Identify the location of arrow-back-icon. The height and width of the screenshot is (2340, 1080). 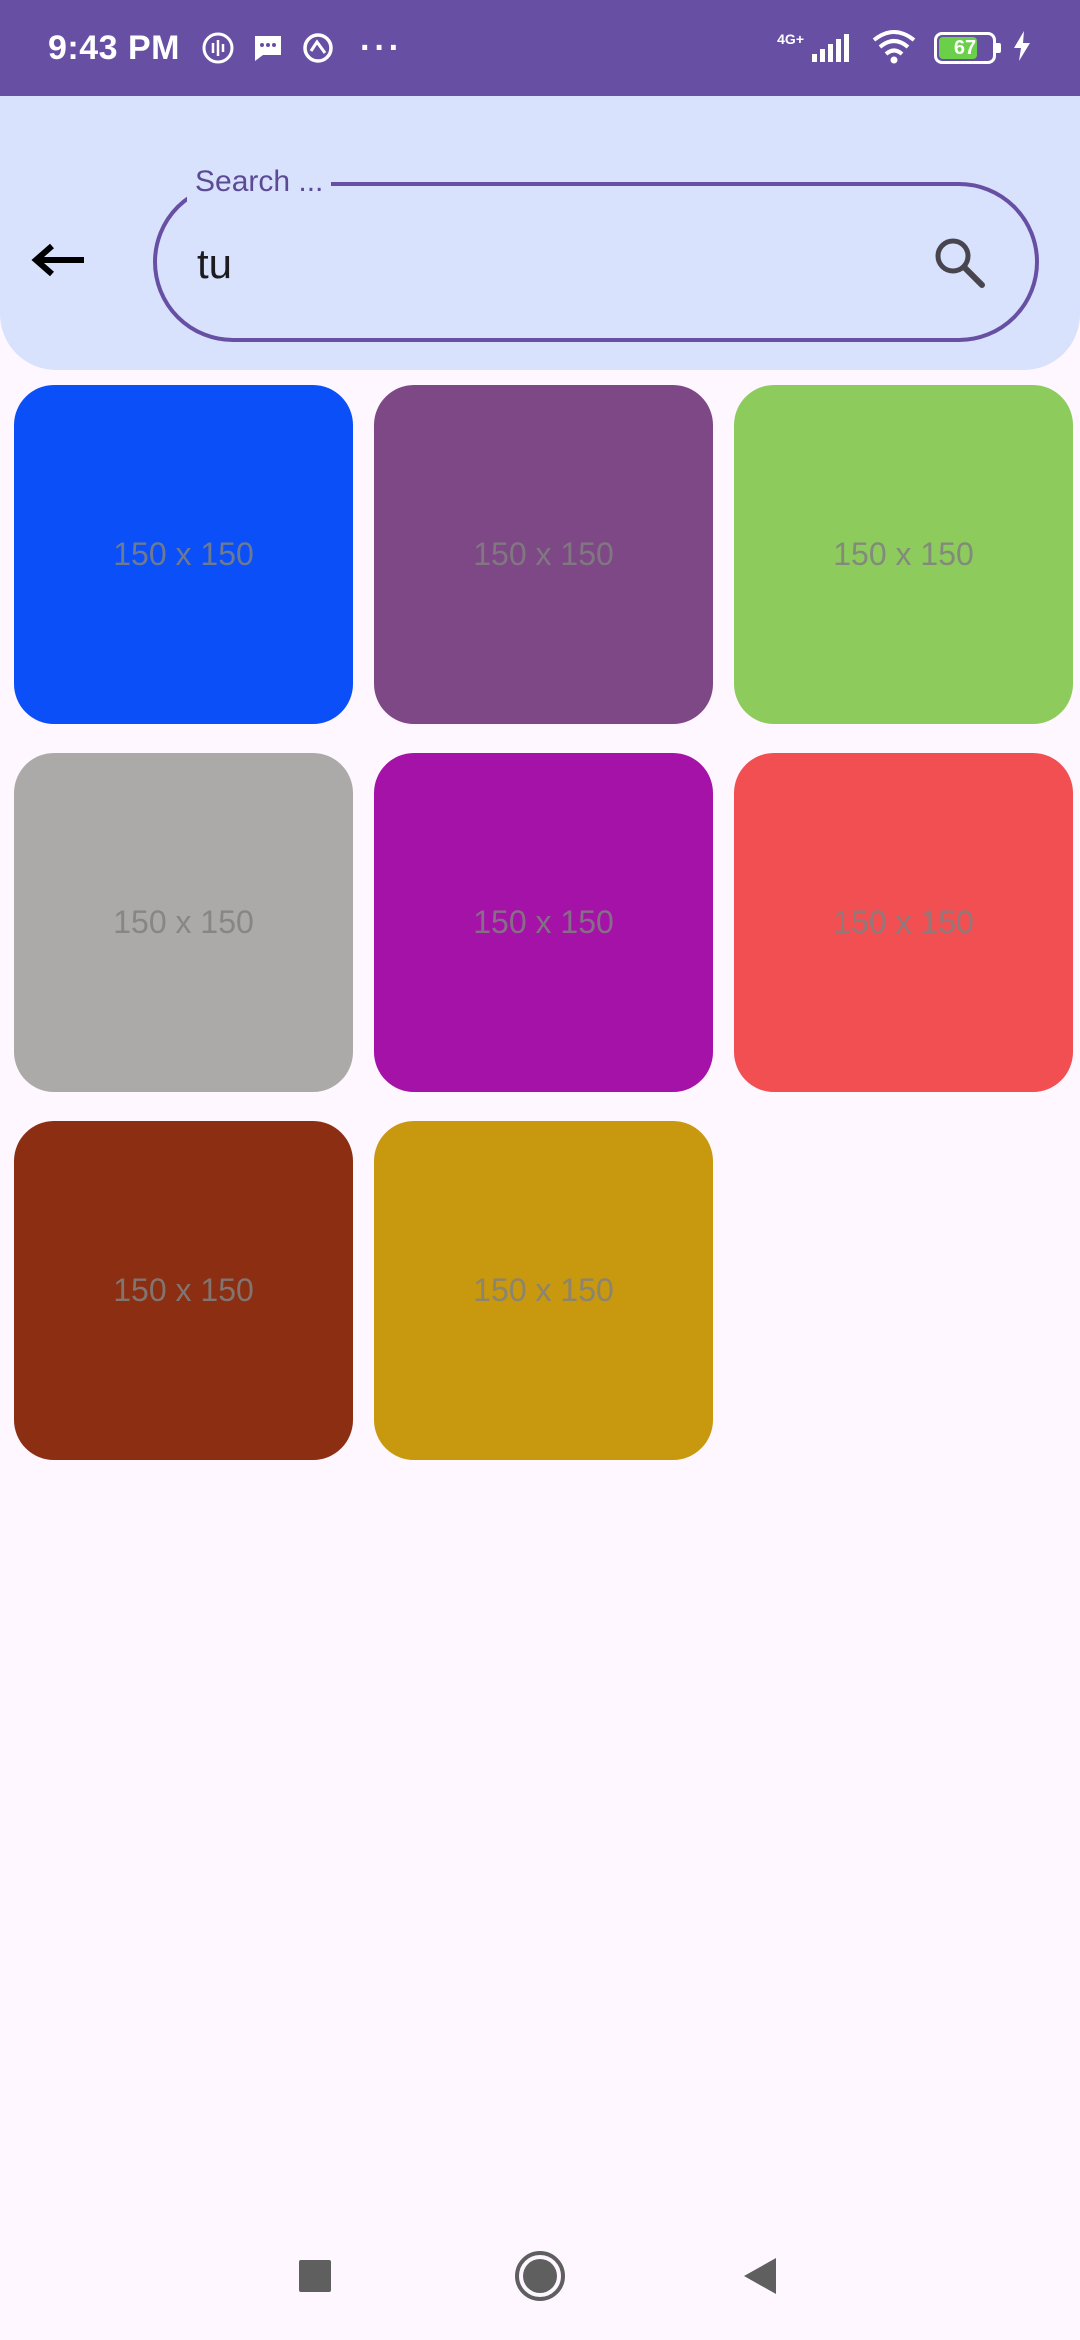
(57, 260).